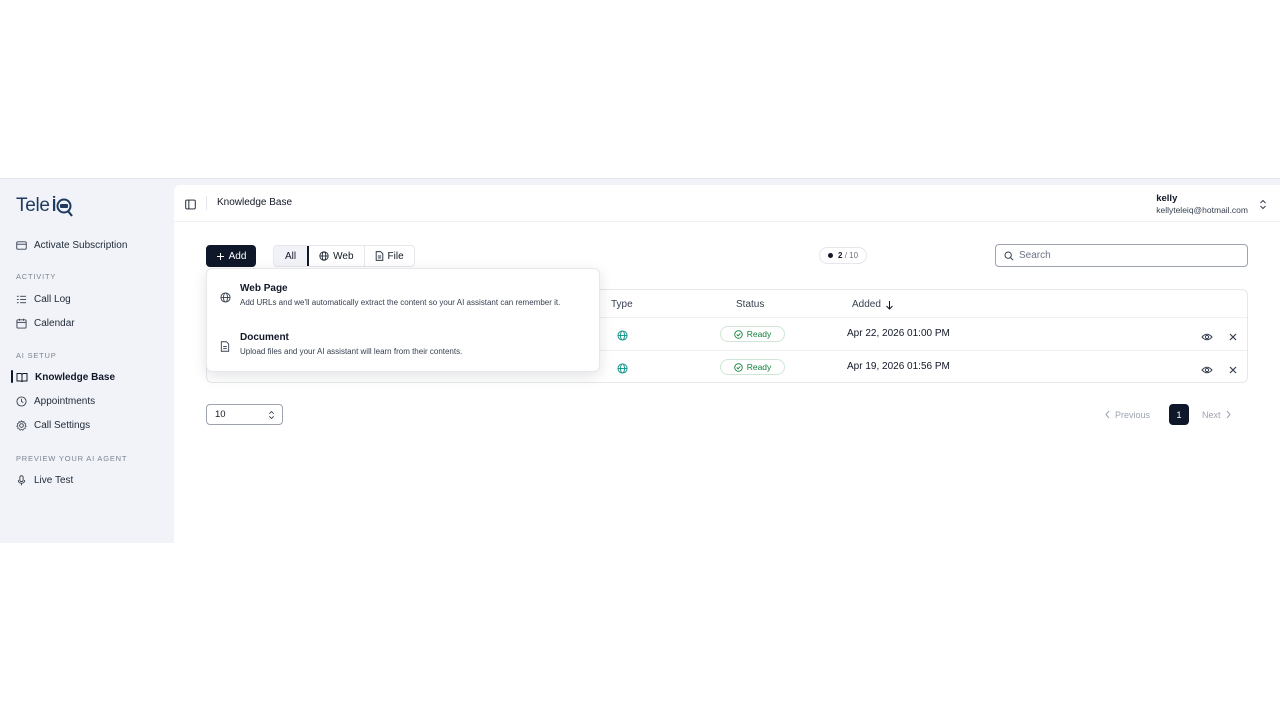 The height and width of the screenshot is (720, 1280). What do you see at coordinates (72, 458) in the screenshot?
I see `section-label-preview: PREVIEW YOUR AI AGENT` at bounding box center [72, 458].